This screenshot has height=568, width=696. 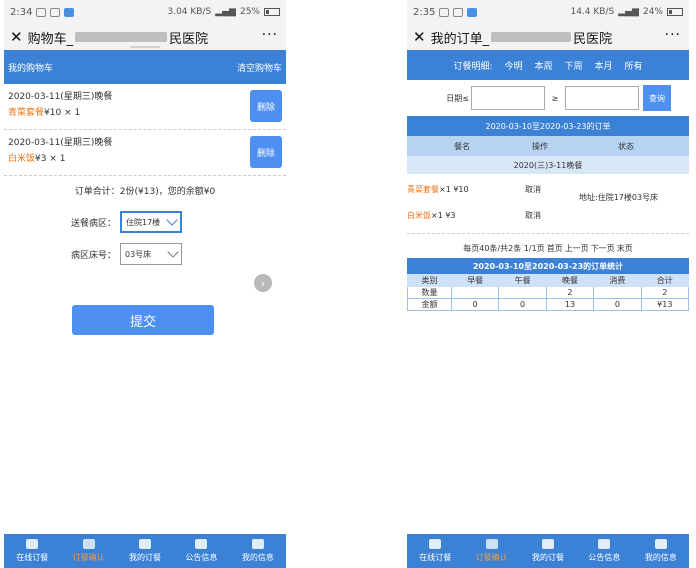 What do you see at coordinates (508, 98) in the screenshot?
I see `end-date-input` at bounding box center [508, 98].